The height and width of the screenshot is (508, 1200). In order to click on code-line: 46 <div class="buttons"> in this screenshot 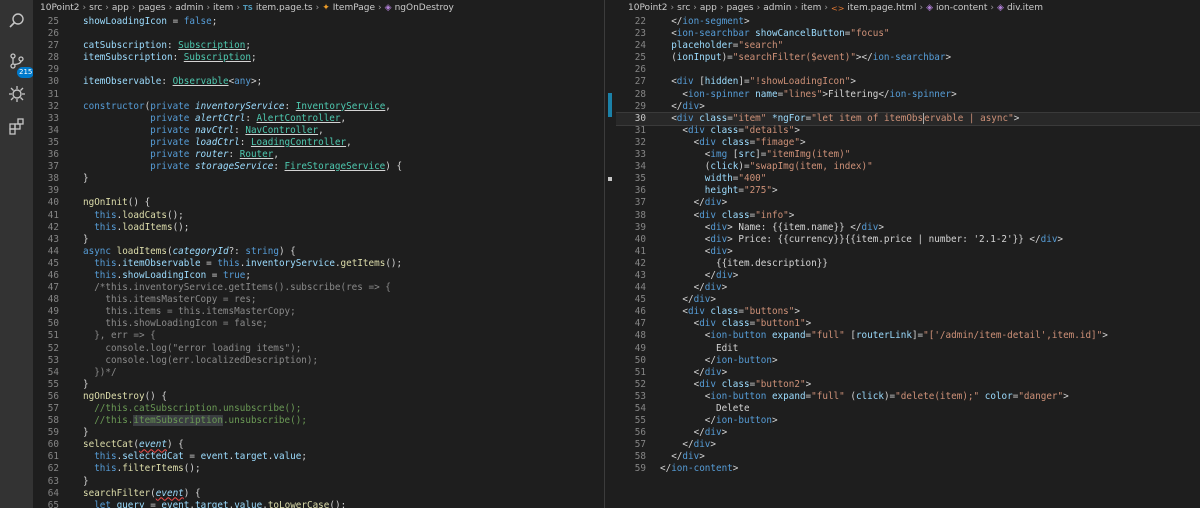, I will do `click(908, 312)`.